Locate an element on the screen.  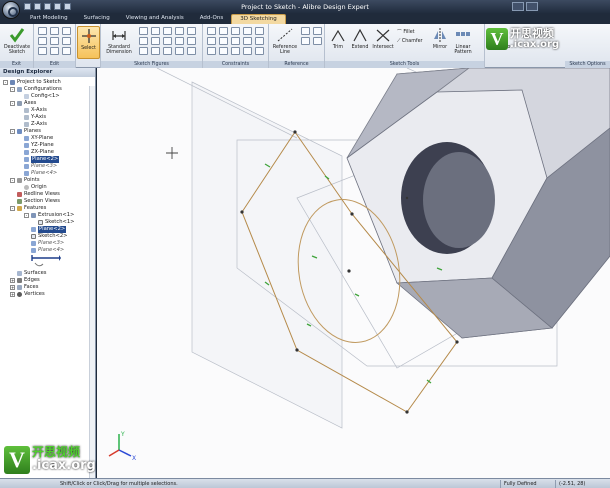
tree-node-config1: Config<1> is located at coordinates (42, 96).